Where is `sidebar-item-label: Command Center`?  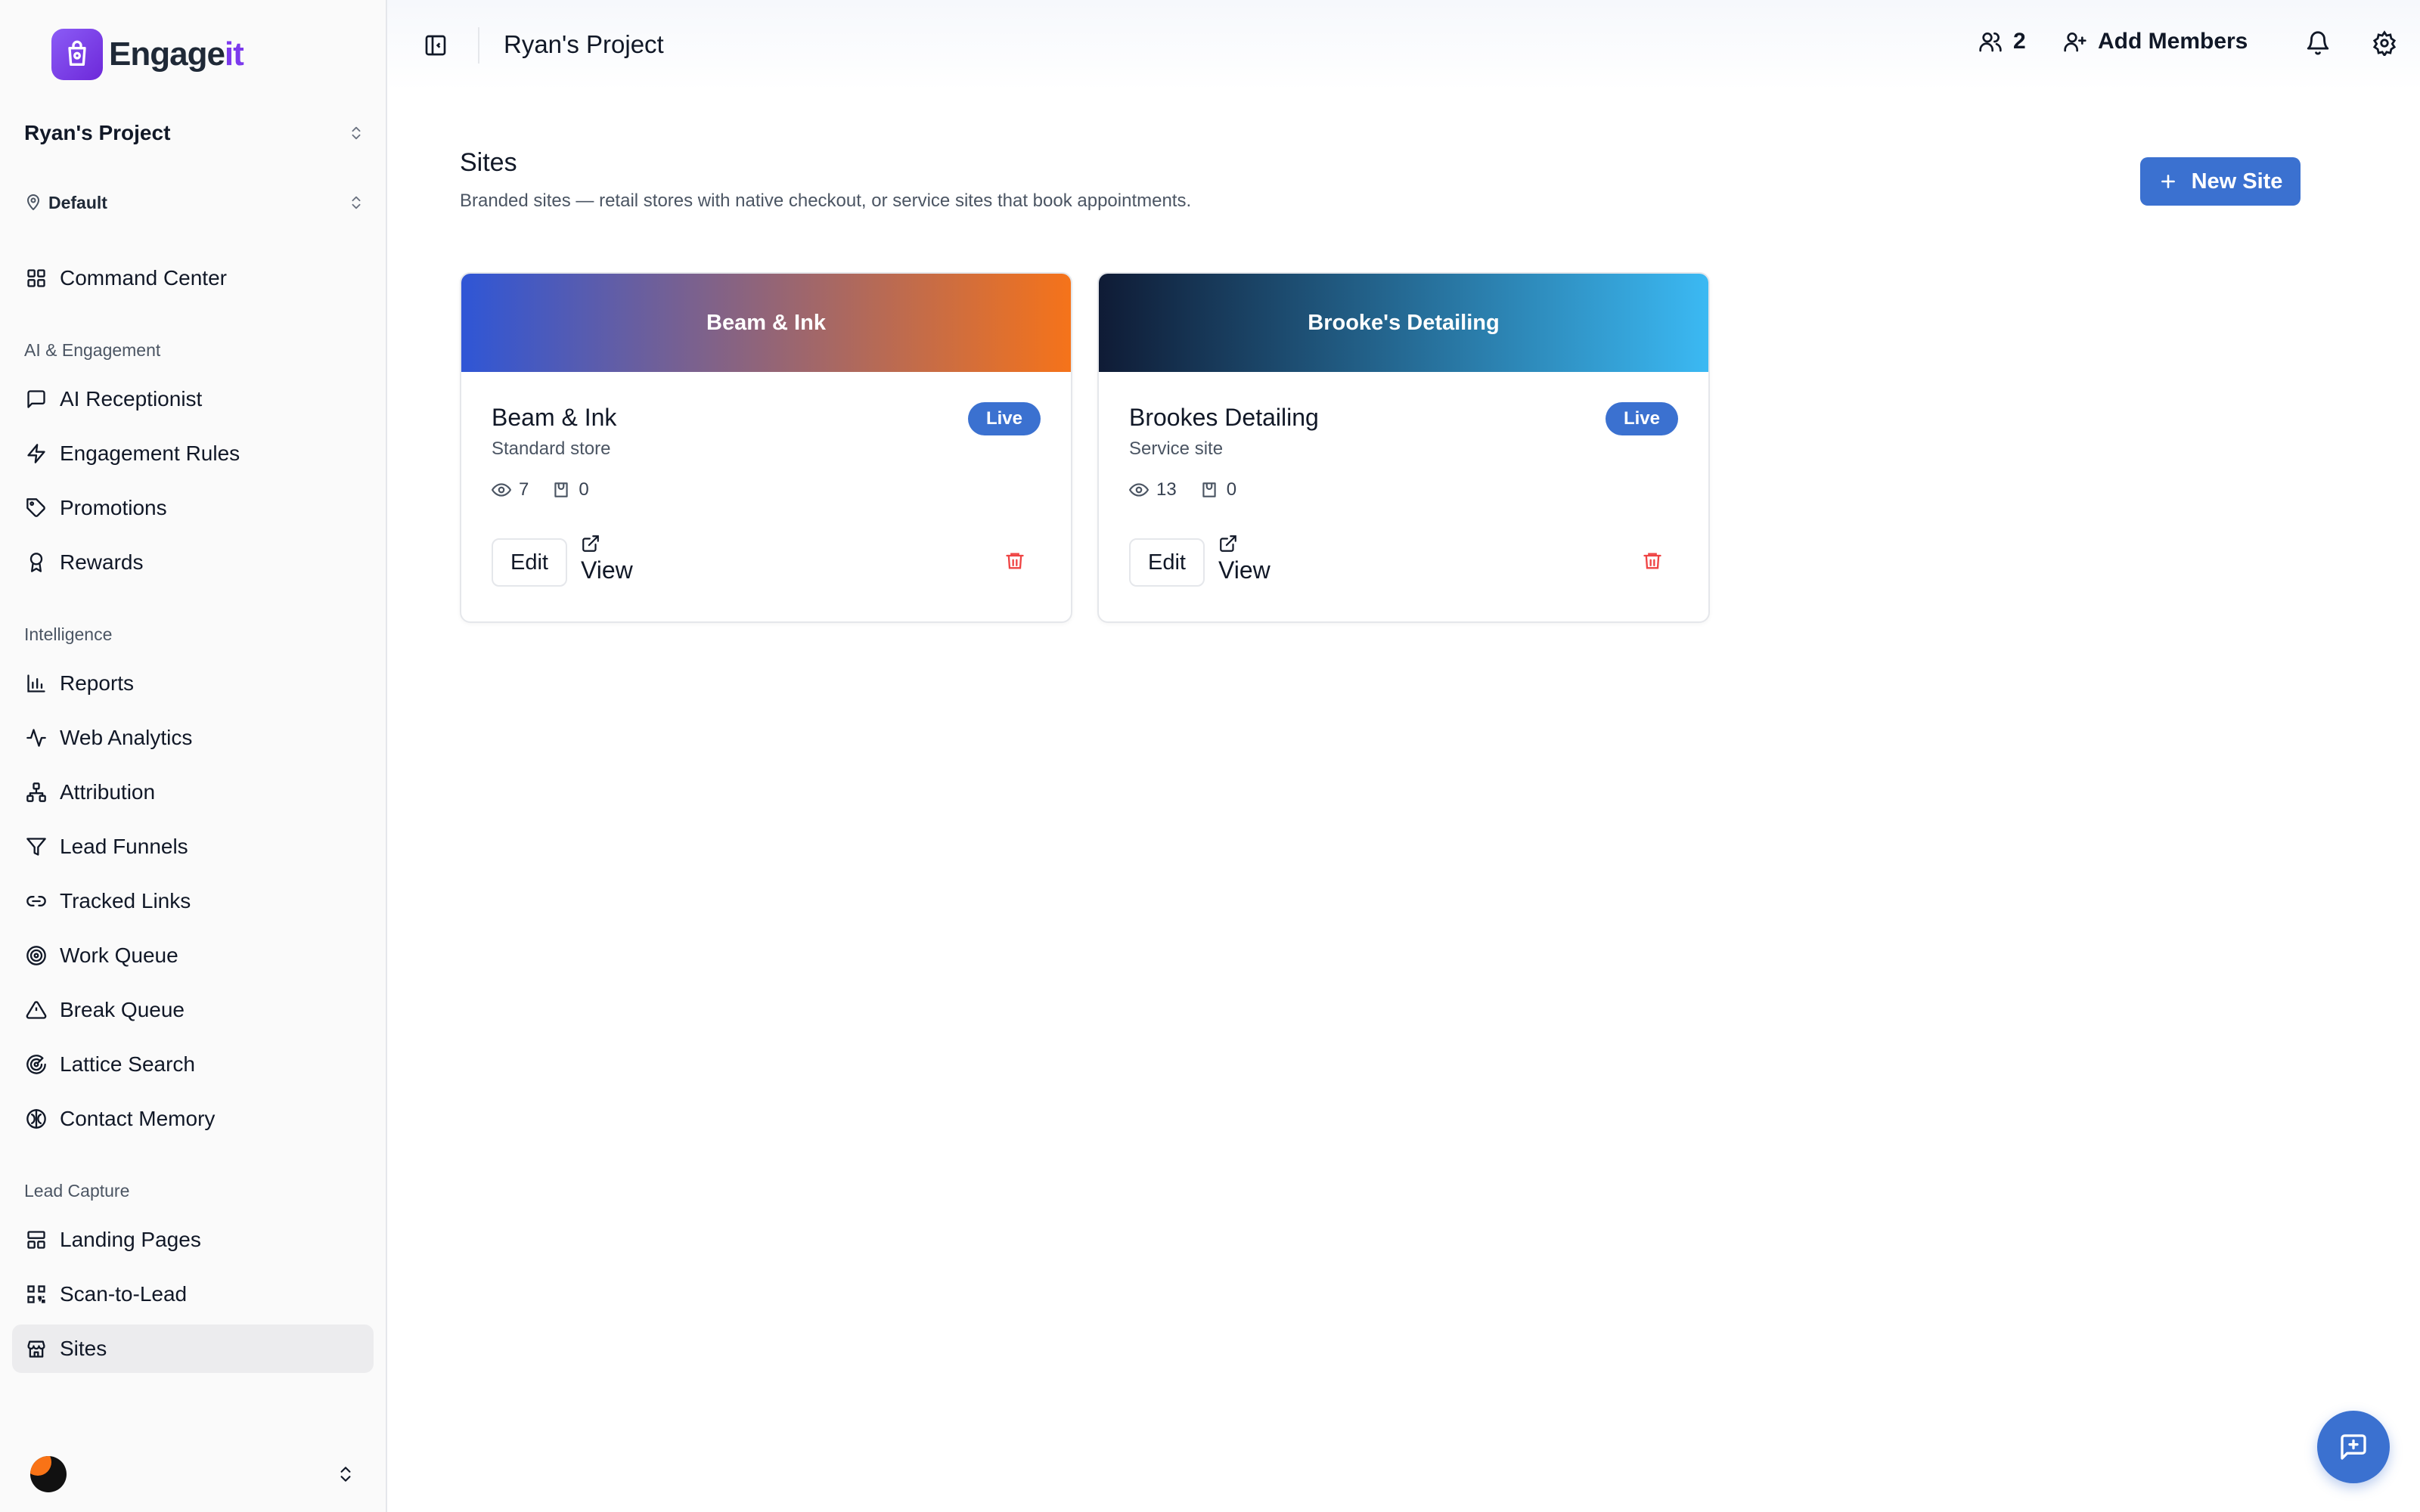
sidebar-item-label: Command Center is located at coordinates (143, 278).